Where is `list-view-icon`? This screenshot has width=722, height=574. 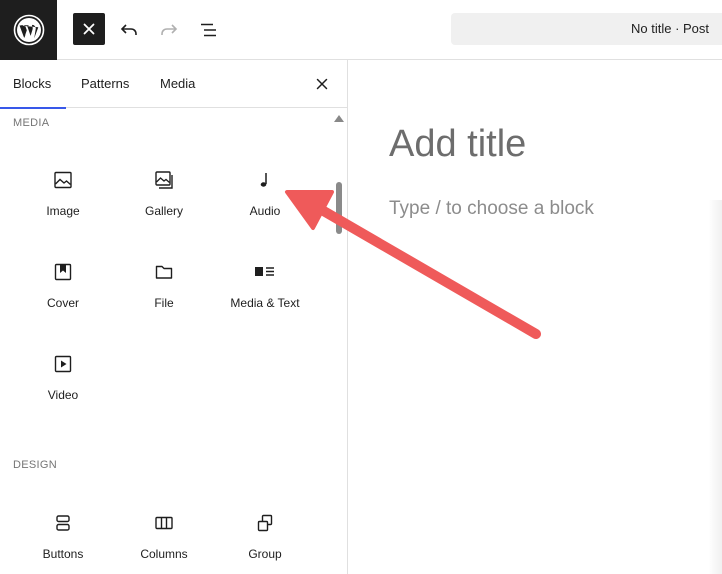
list-view-icon is located at coordinates (208, 30).